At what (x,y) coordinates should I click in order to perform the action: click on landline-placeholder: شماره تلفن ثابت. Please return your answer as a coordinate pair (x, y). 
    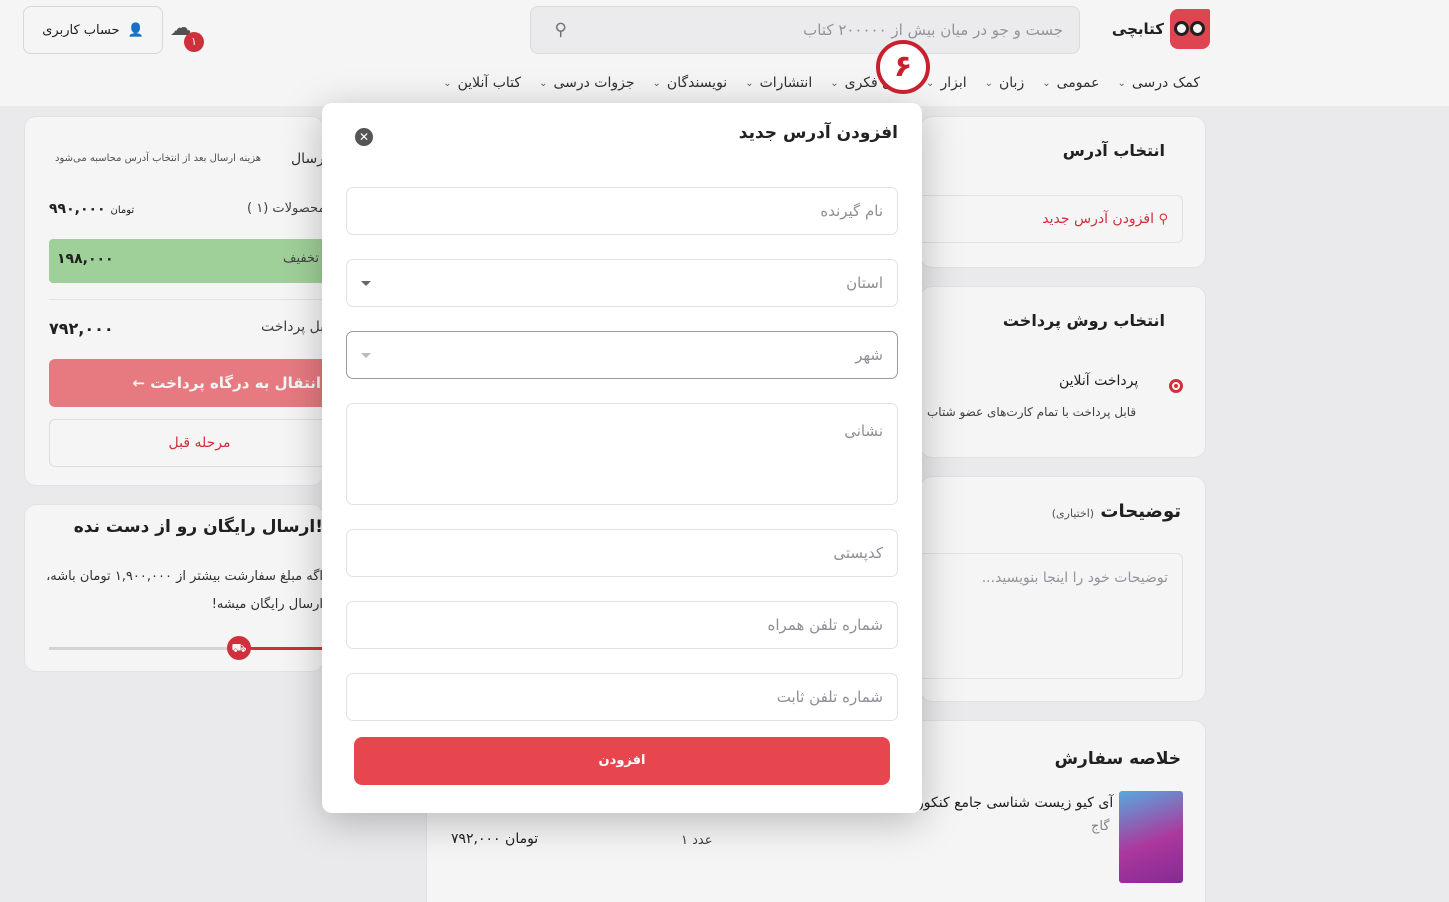
    Looking at the image, I should click on (829, 697).